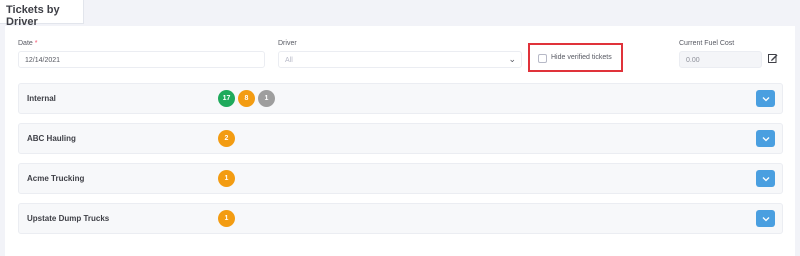  Describe the element at coordinates (512, 59) in the screenshot. I see `chevron-down-icon: ⌄` at that location.